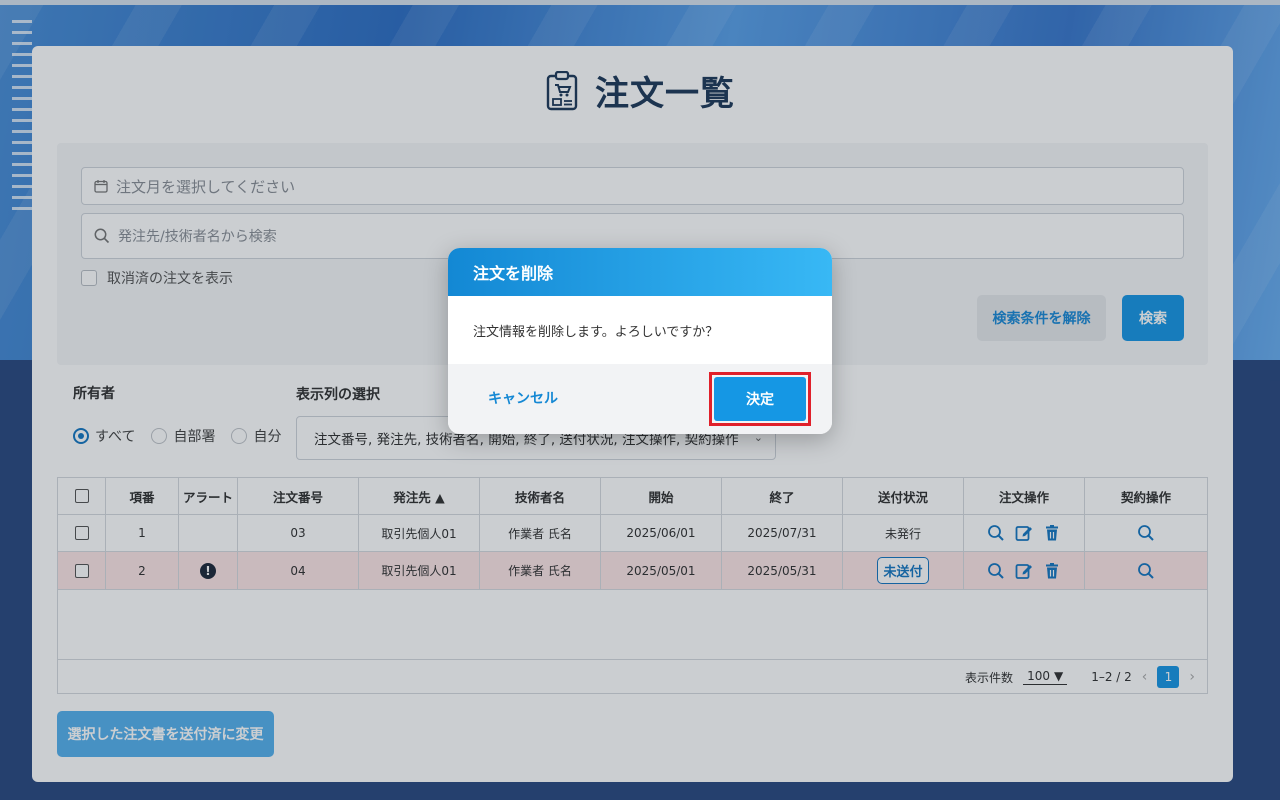  Describe the element at coordinates (523, 398) in the screenshot. I see `cancel-button: キャンセル` at that location.